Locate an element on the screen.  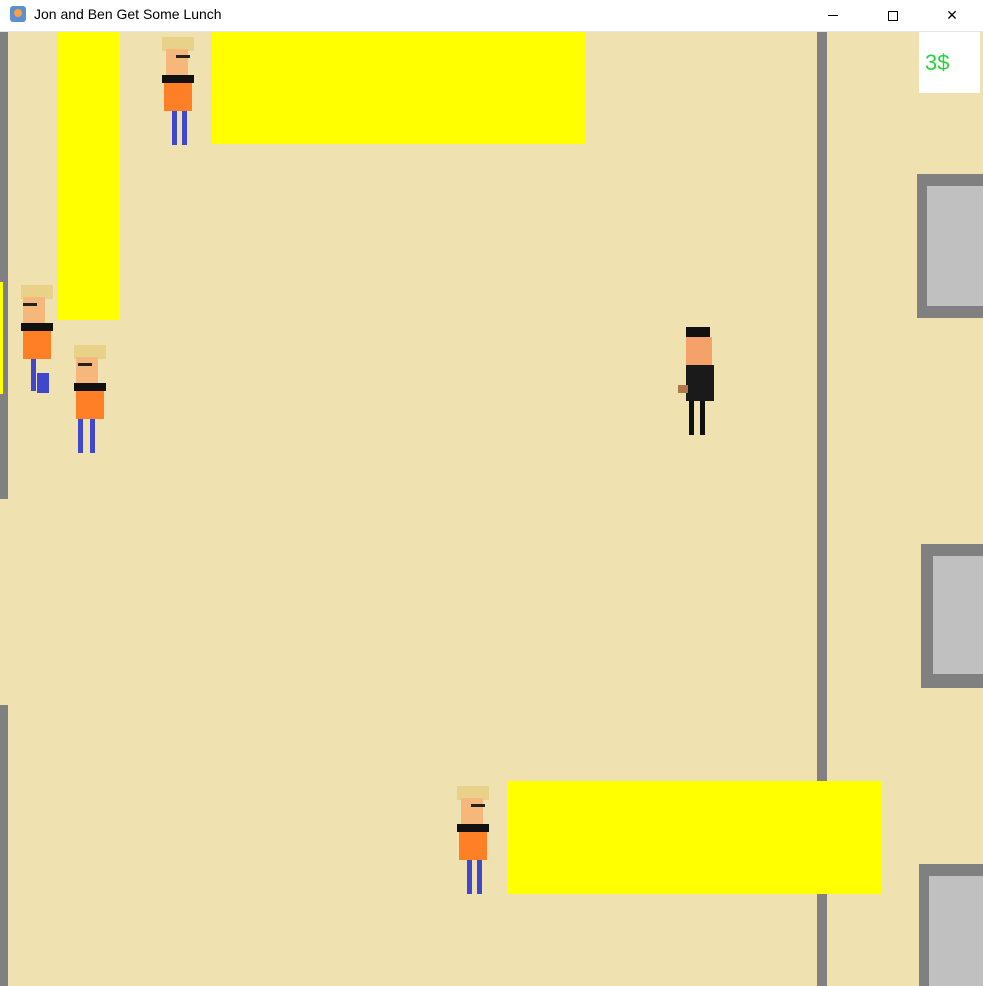
player-leg-left is located at coordinates (691, 418).